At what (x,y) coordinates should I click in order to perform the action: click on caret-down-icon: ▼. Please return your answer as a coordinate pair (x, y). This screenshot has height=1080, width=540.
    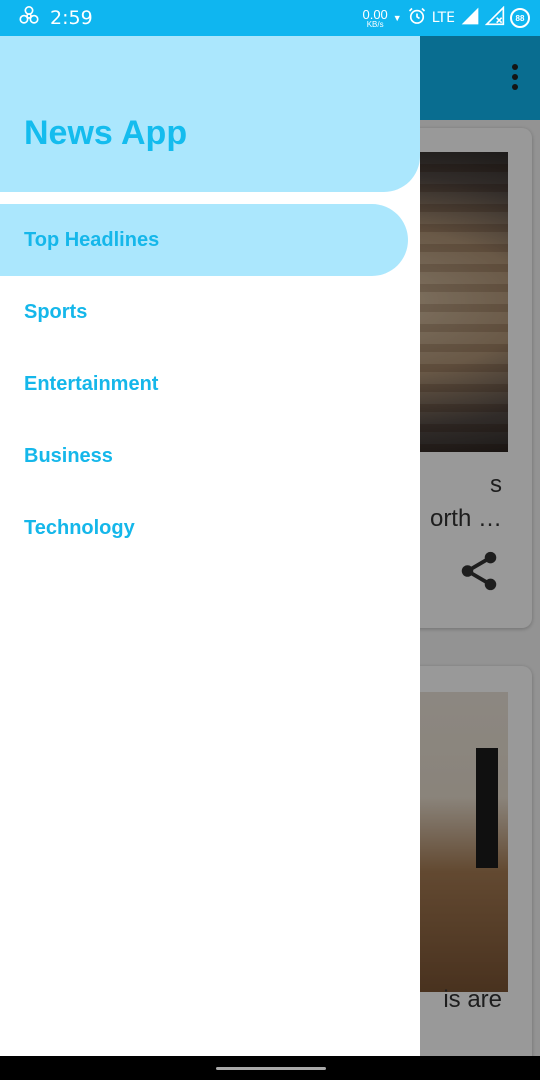
    Looking at the image, I should click on (397, 18).